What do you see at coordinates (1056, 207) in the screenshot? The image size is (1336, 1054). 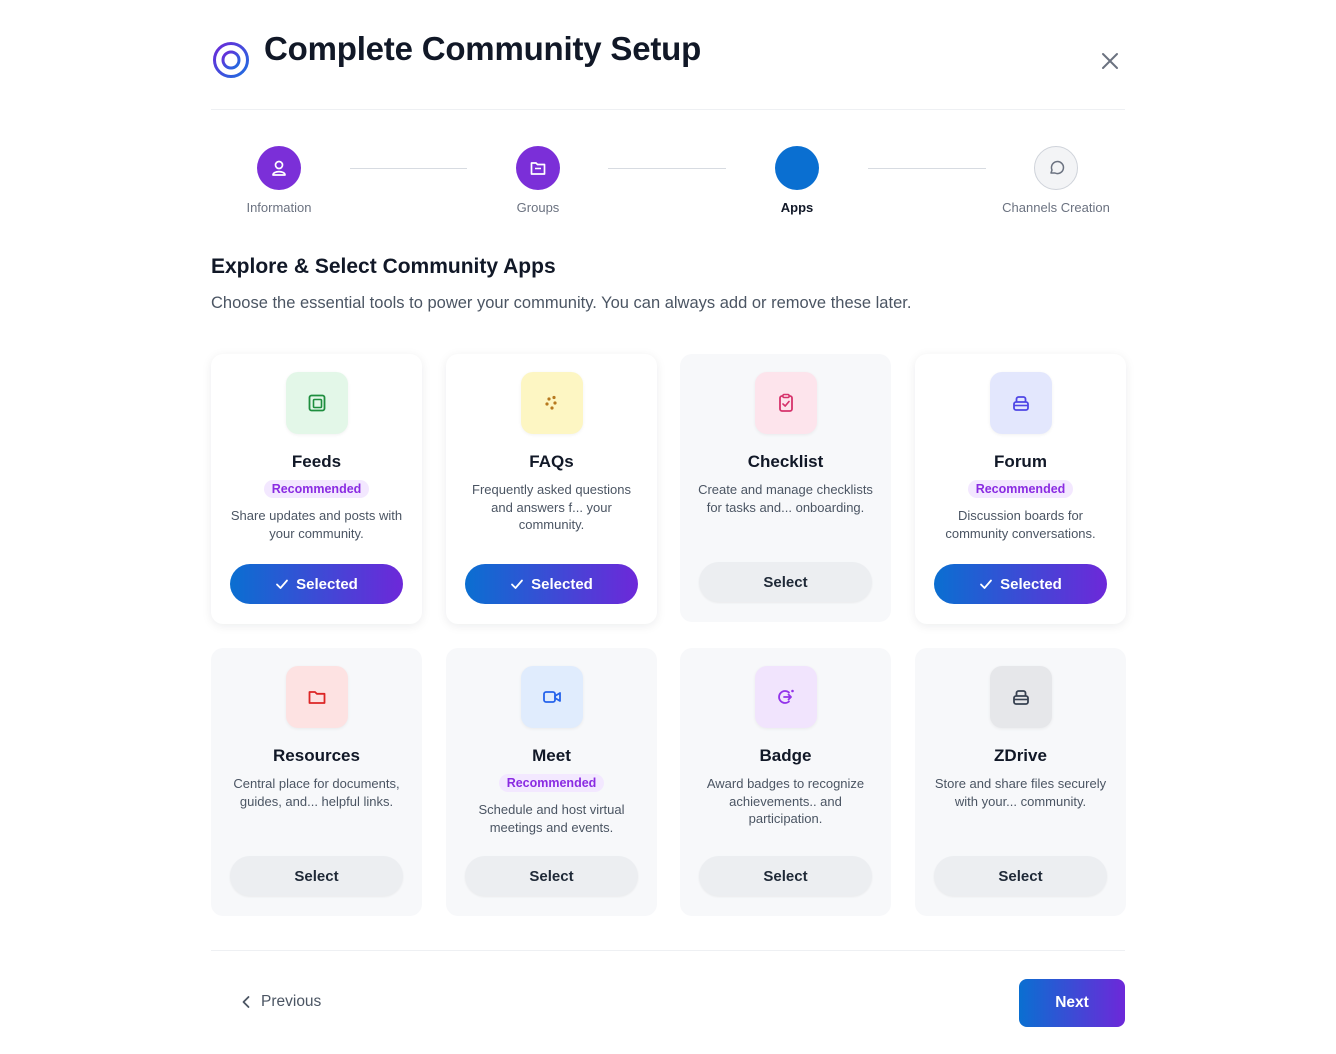 I see `step-label: Channels Creation` at bounding box center [1056, 207].